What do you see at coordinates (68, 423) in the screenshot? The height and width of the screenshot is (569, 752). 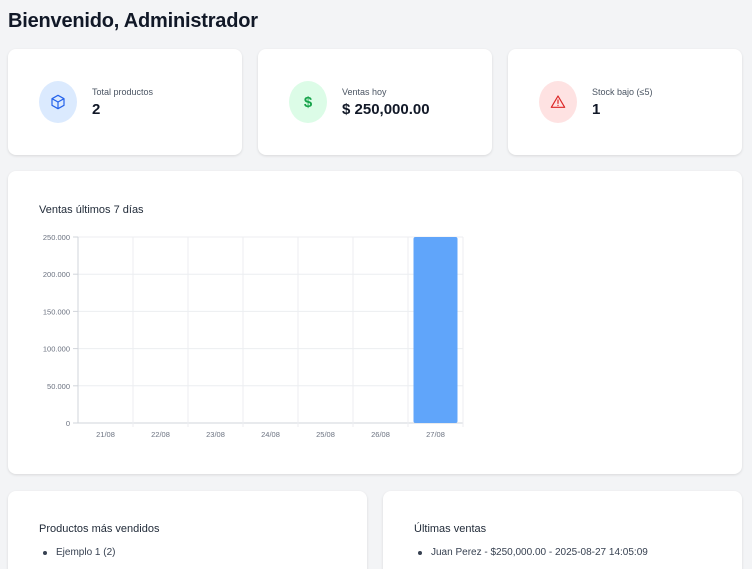 I see `y-tick-label: 0` at bounding box center [68, 423].